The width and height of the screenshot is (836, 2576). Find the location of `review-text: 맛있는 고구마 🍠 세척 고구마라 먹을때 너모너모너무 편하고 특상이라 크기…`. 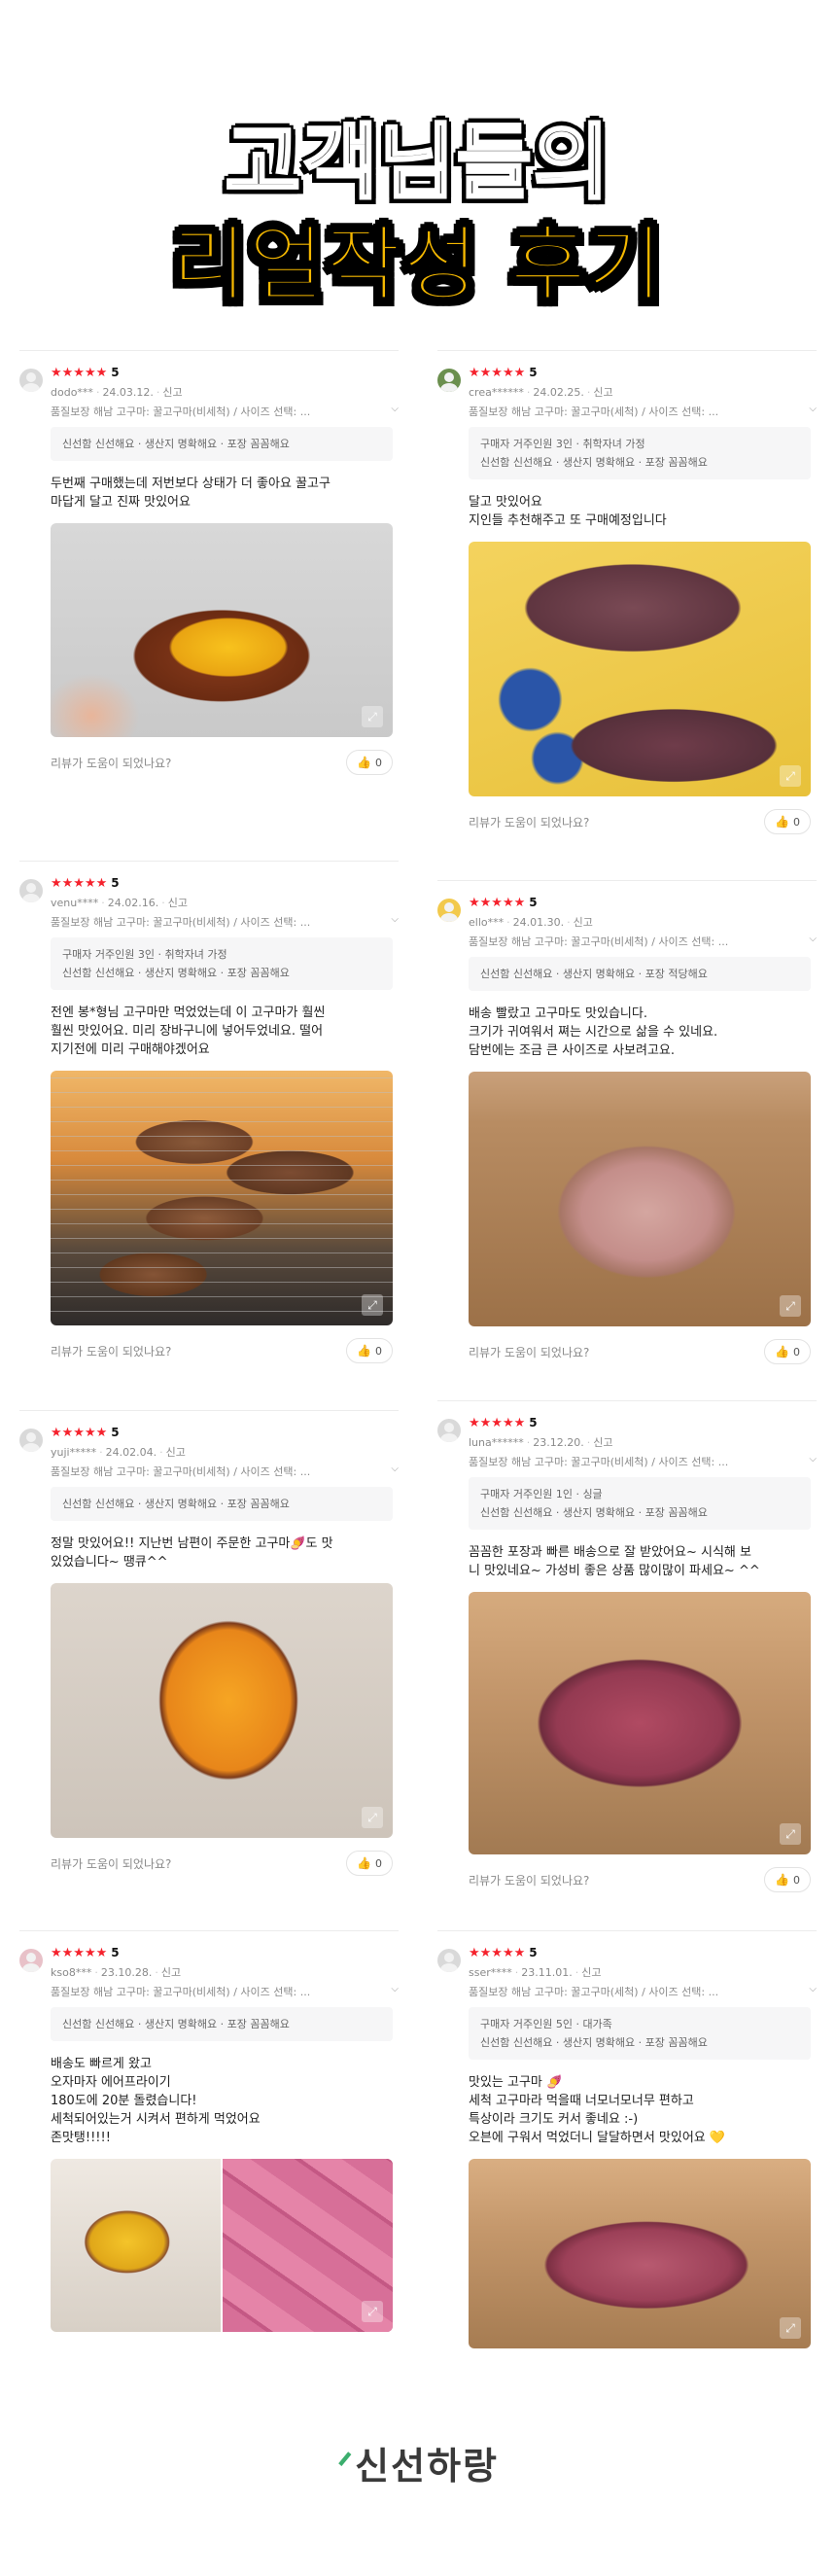

review-text: 맛있는 고구마 🍠 세척 고구마라 먹을때 너모너모너무 편하고 특상이라 크기… is located at coordinates (597, 2110).